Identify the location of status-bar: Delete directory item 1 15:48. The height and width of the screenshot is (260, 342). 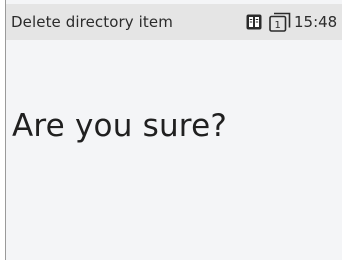
(174, 22).